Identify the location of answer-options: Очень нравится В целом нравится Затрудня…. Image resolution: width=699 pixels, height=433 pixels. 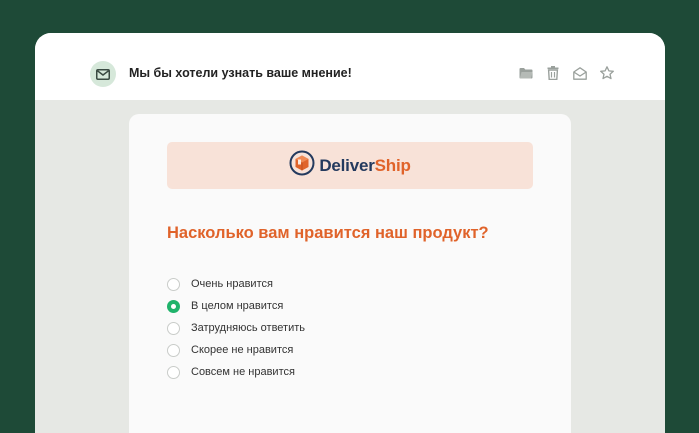
(236, 328).